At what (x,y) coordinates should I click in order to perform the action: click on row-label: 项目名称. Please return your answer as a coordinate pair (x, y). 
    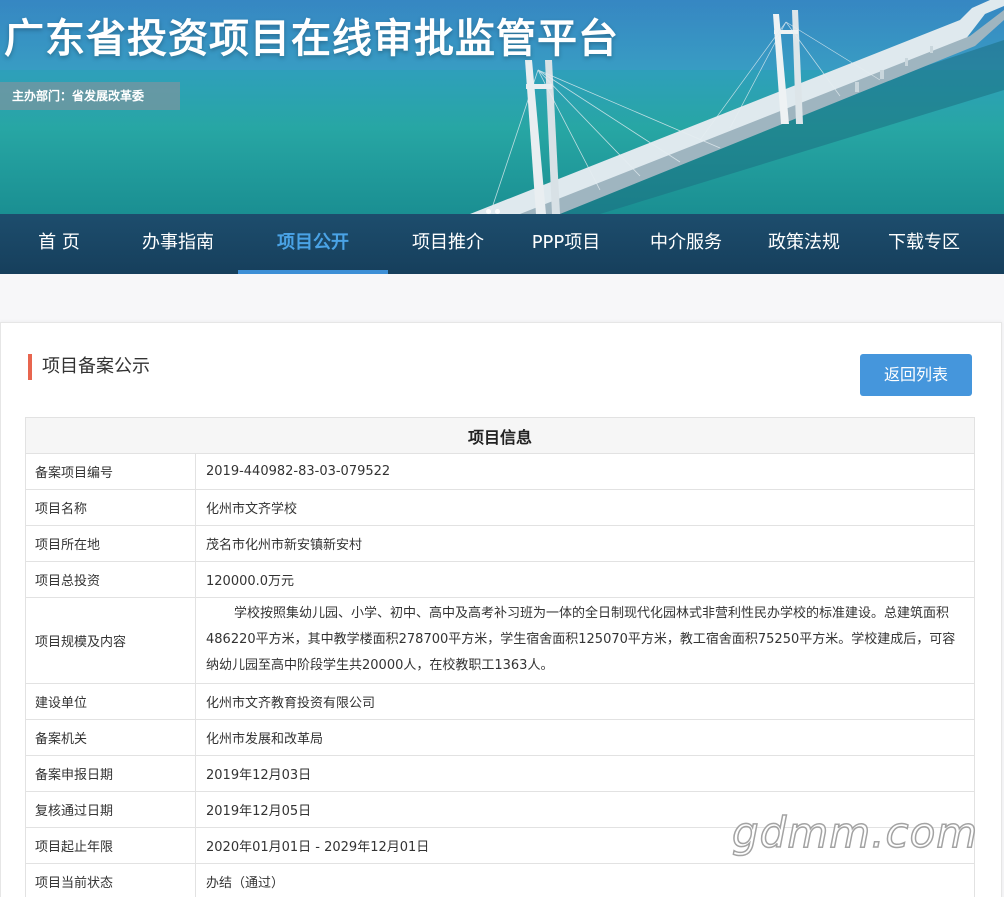
    Looking at the image, I should click on (110, 507).